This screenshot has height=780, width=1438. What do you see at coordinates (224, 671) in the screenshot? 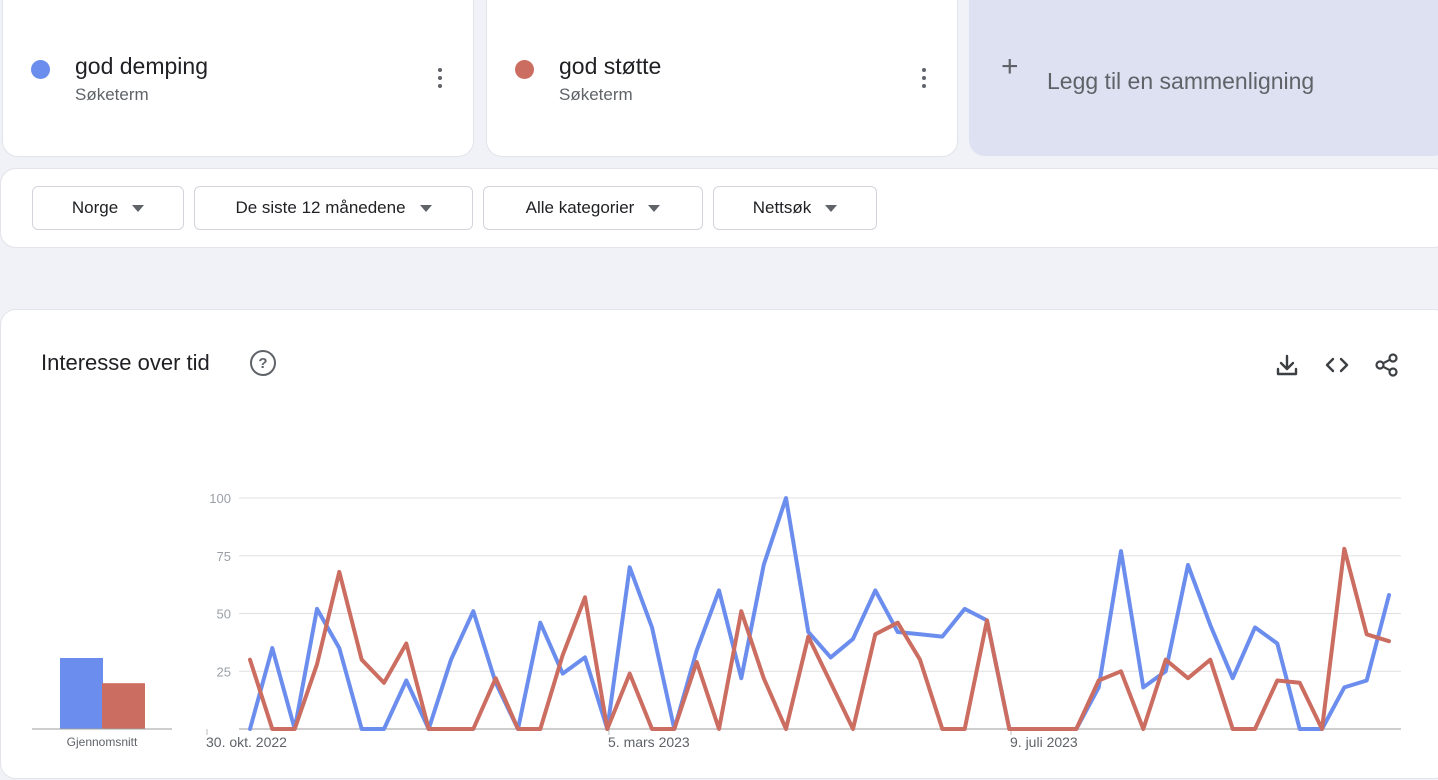
I see `y-tick-label: 25` at bounding box center [224, 671].